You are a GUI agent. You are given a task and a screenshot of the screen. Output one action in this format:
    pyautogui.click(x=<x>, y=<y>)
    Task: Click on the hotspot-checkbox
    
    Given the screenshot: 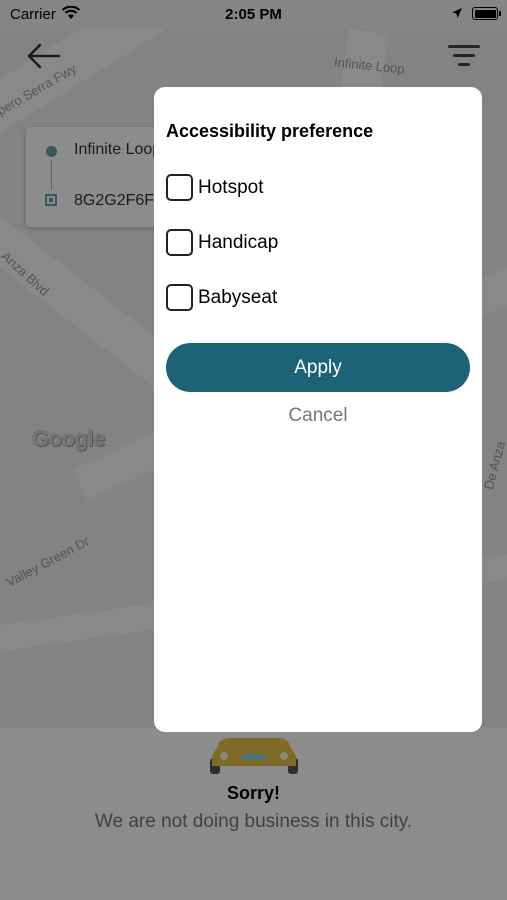 What is the action you would take?
    pyautogui.click(x=179, y=187)
    